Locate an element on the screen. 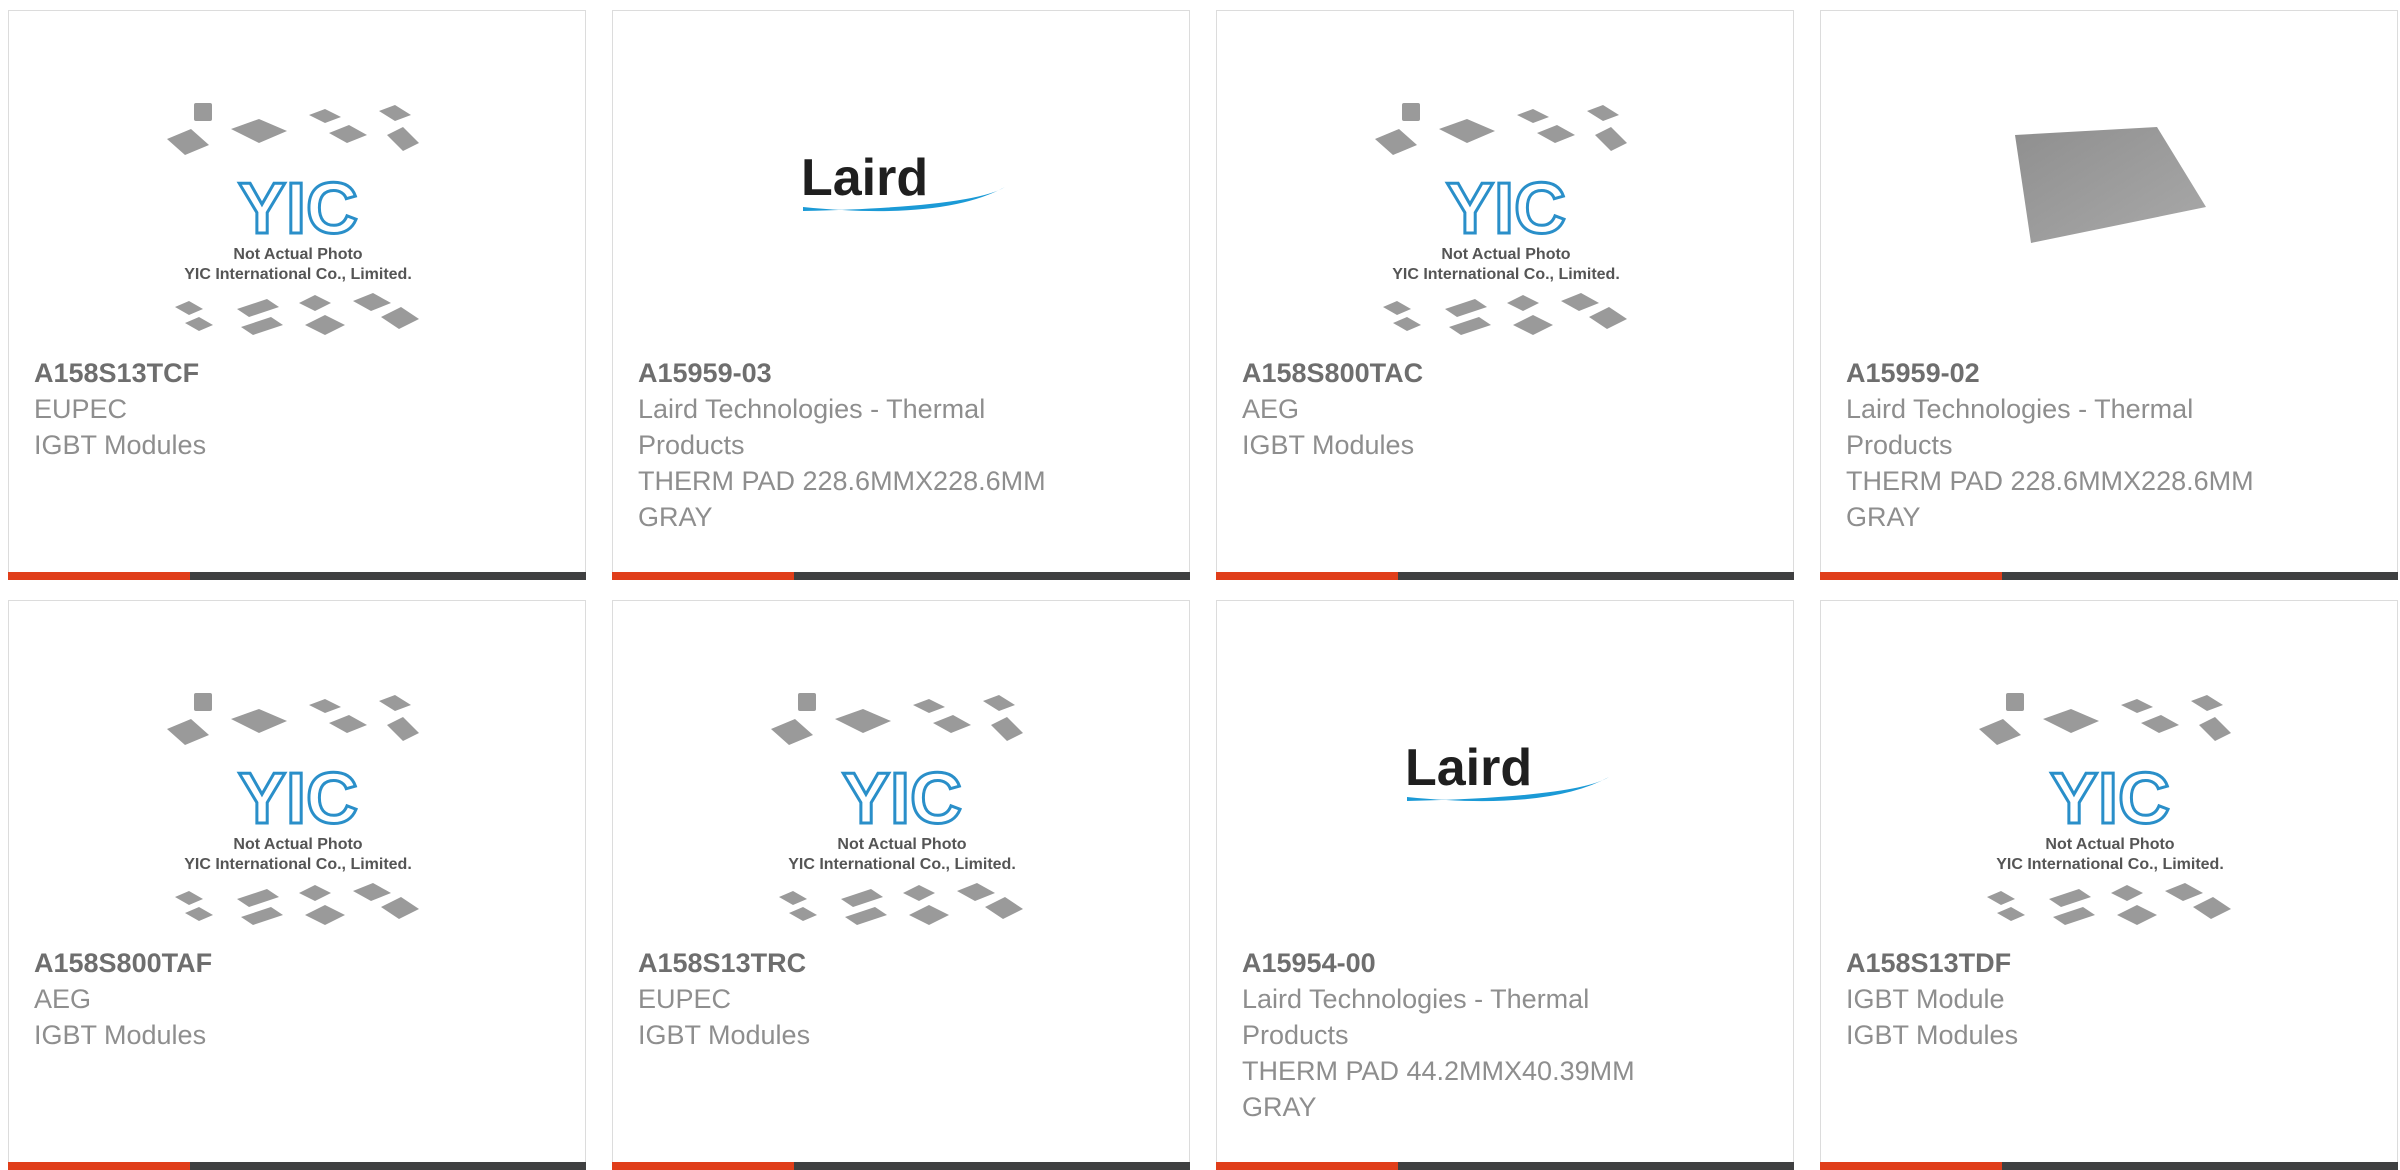  product-image is located at coordinates (2110, 181).